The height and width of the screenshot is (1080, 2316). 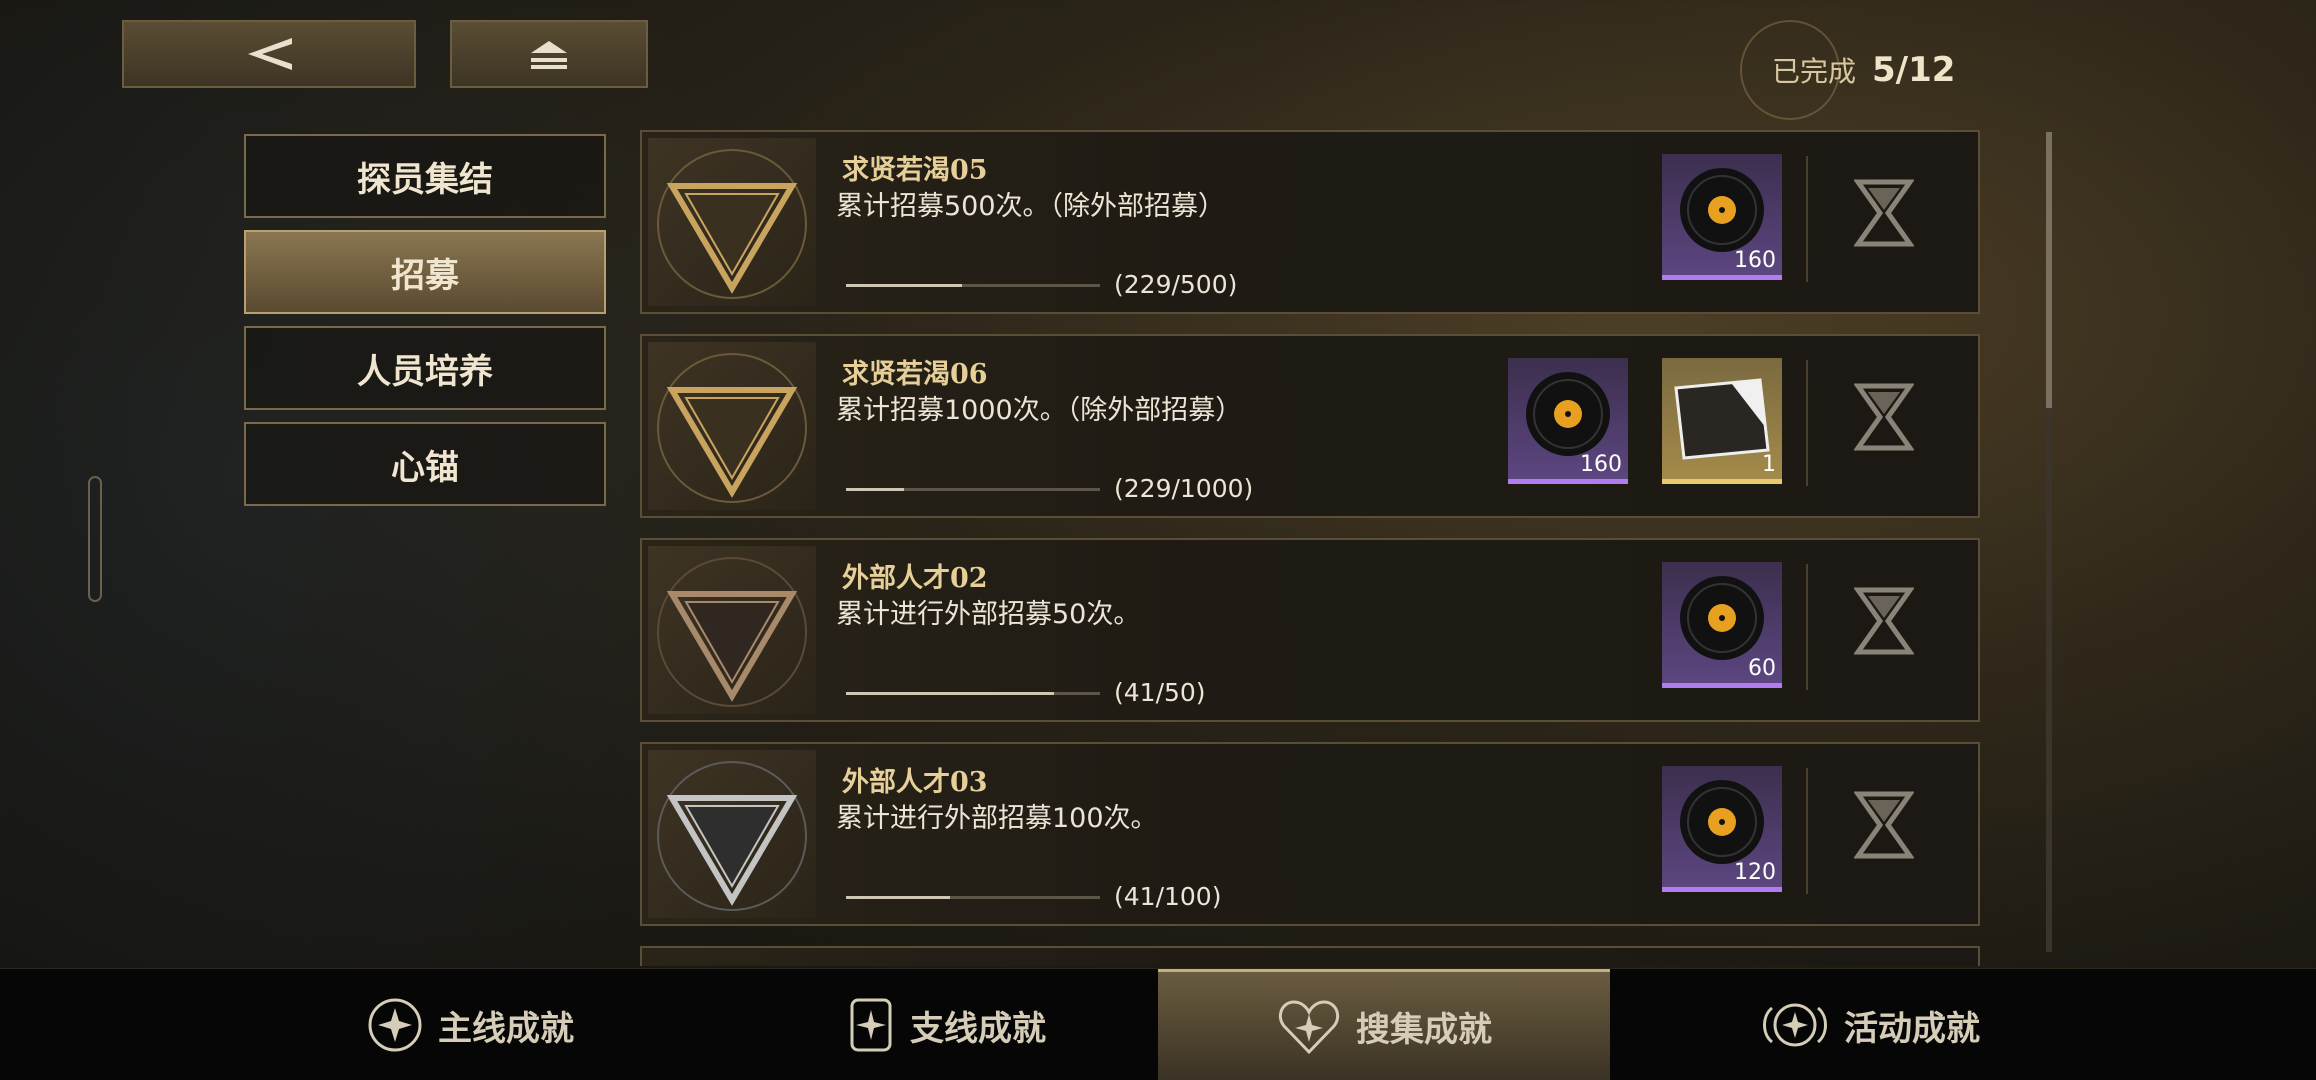 I want to click on completion-counter: 已完成 5/12, so click(x=1847, y=70).